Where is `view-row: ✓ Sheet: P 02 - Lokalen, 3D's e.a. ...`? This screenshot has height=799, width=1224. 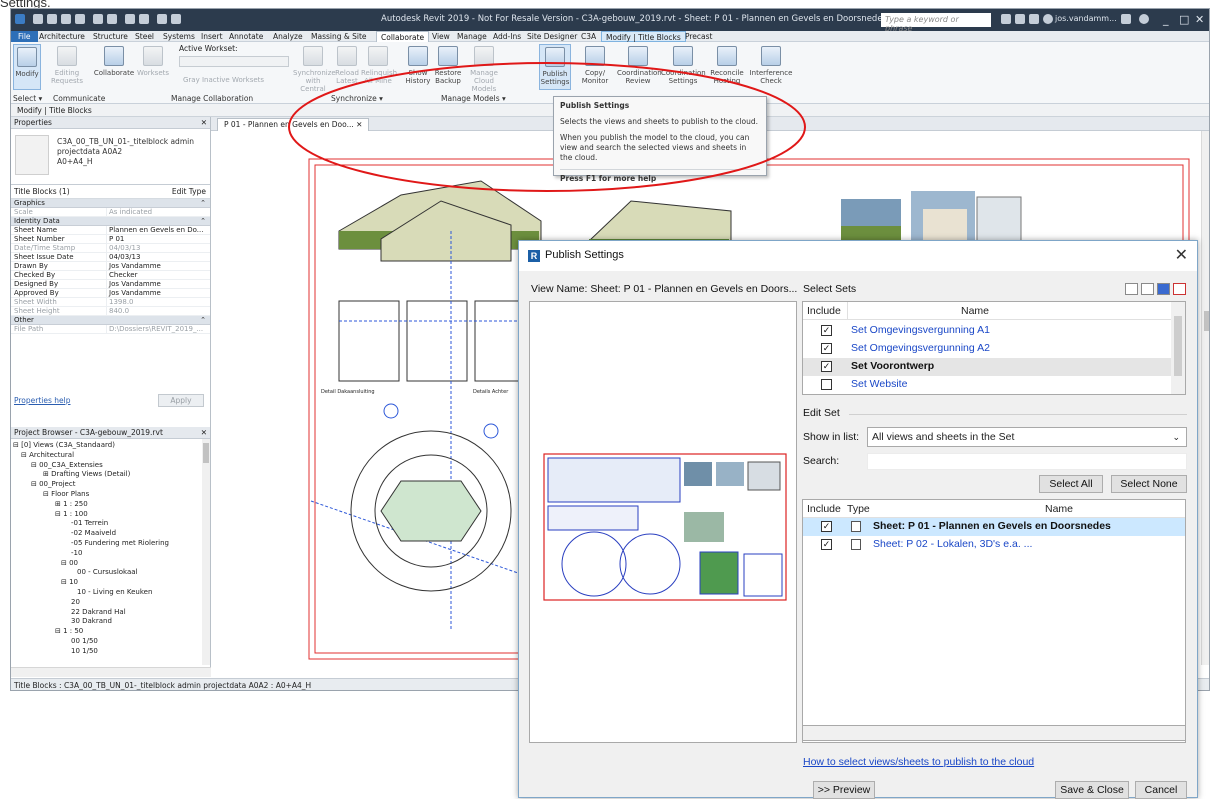
view-row: ✓ Sheet: P 02 - Lokalen, 3D's e.a. ... is located at coordinates (994, 545).